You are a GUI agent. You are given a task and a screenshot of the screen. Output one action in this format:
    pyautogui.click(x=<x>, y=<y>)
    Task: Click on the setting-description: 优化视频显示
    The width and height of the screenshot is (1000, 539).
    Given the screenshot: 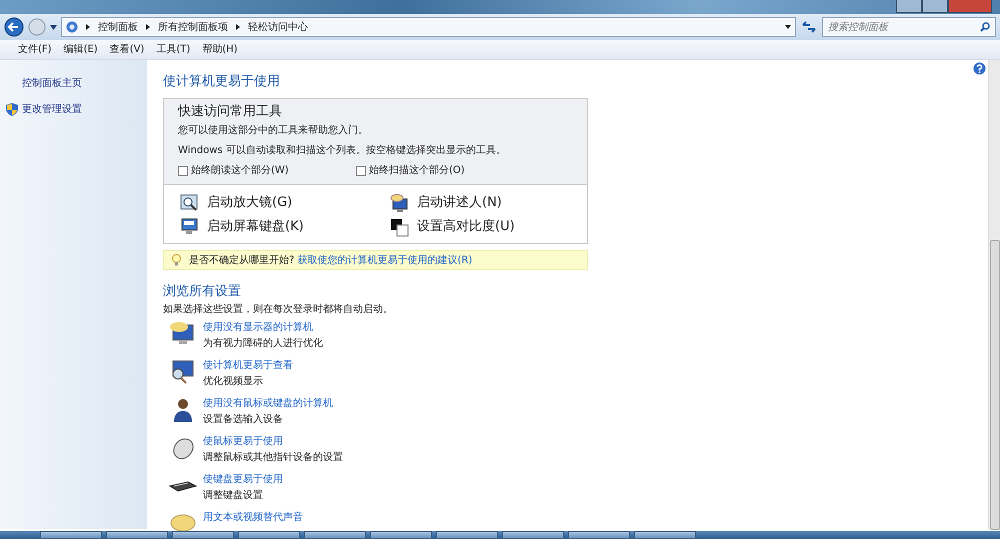 What is the action you would take?
    pyautogui.click(x=233, y=381)
    